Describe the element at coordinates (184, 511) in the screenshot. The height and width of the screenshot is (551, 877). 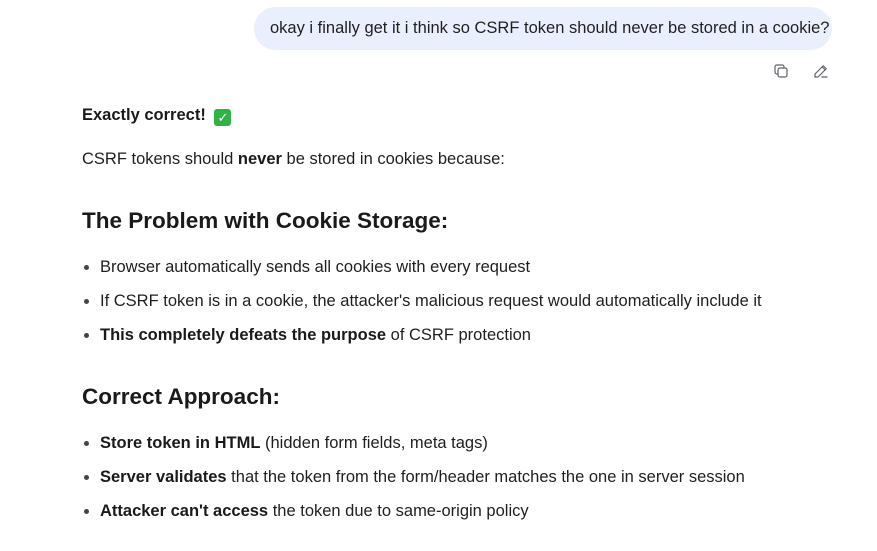
I see `list-item-bold: Attacker can't access` at that location.